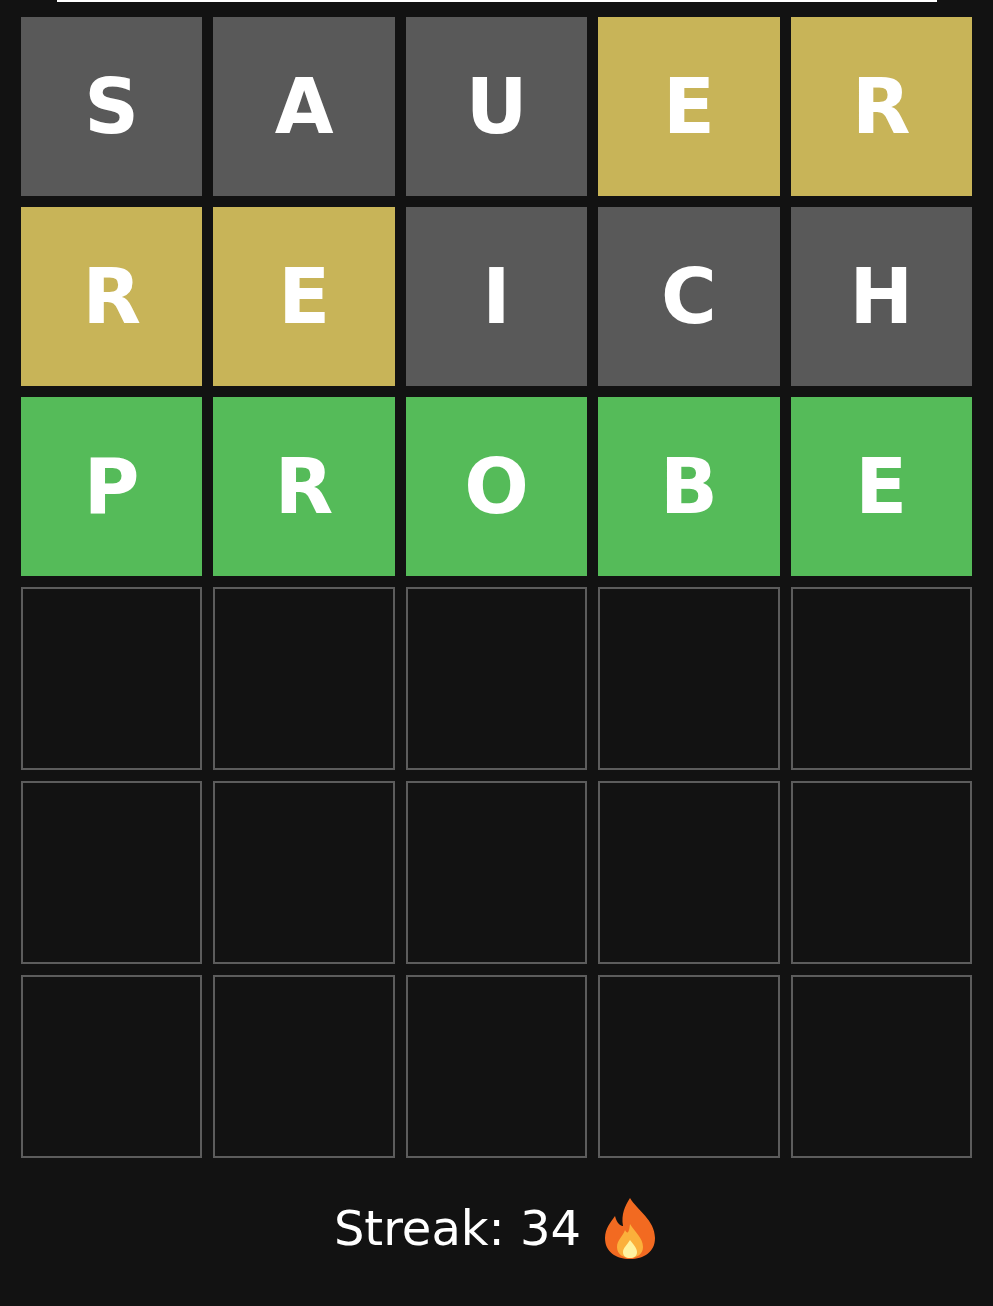  What do you see at coordinates (112, 486) in the screenshot?
I see `letter-tile: P` at bounding box center [112, 486].